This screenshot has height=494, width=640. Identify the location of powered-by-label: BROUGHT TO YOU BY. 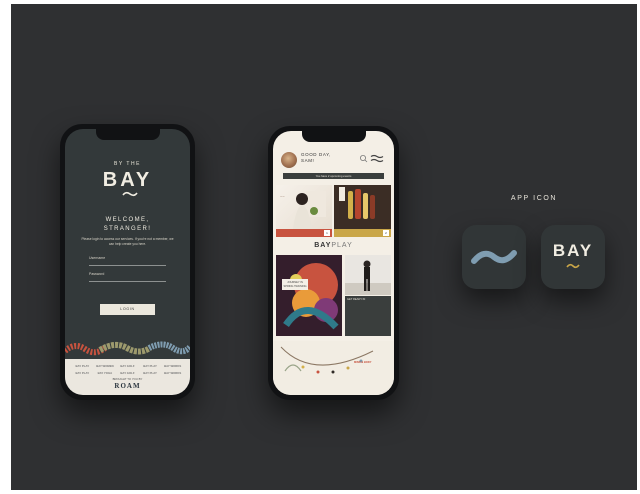
(127, 379).